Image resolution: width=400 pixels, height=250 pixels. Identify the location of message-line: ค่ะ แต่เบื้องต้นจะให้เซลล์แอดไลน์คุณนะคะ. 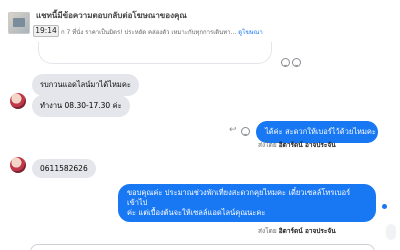
(196, 212).